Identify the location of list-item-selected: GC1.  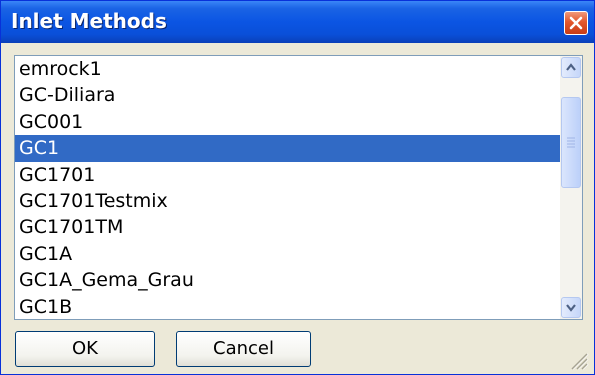
(287, 148).